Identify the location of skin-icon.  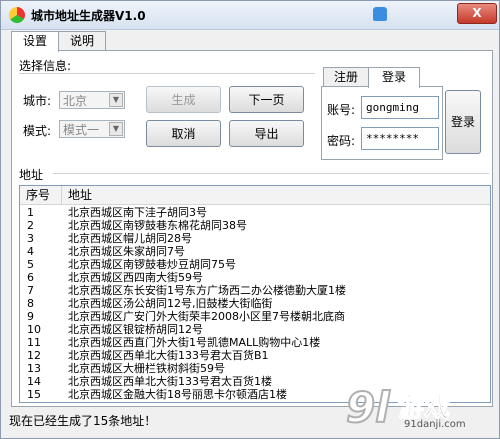
(380, 14).